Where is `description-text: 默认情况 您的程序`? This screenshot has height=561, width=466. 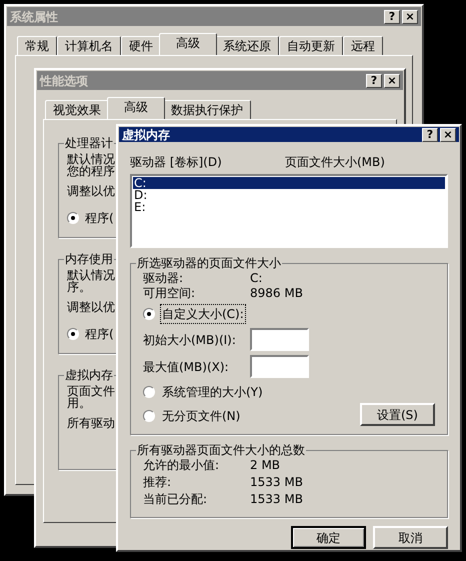
description-text: 默认情况 您的程序 is located at coordinates (91, 165).